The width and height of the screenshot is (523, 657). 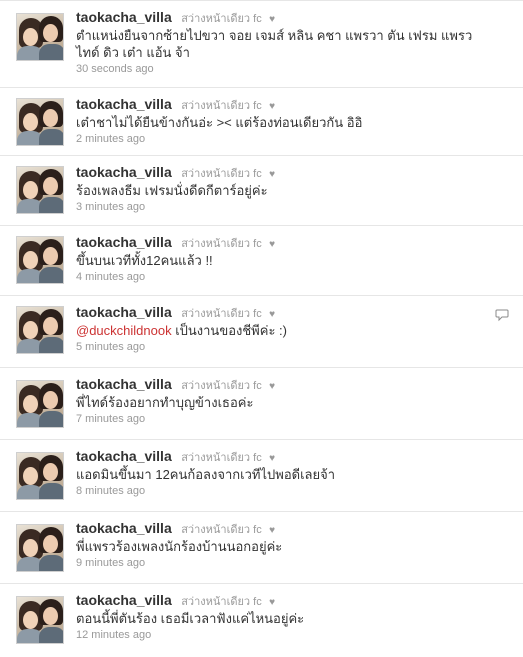 I want to click on tweet-text: @duckchildnook เป็นงานของชีพีค่ะ :), so click(x=290, y=330).